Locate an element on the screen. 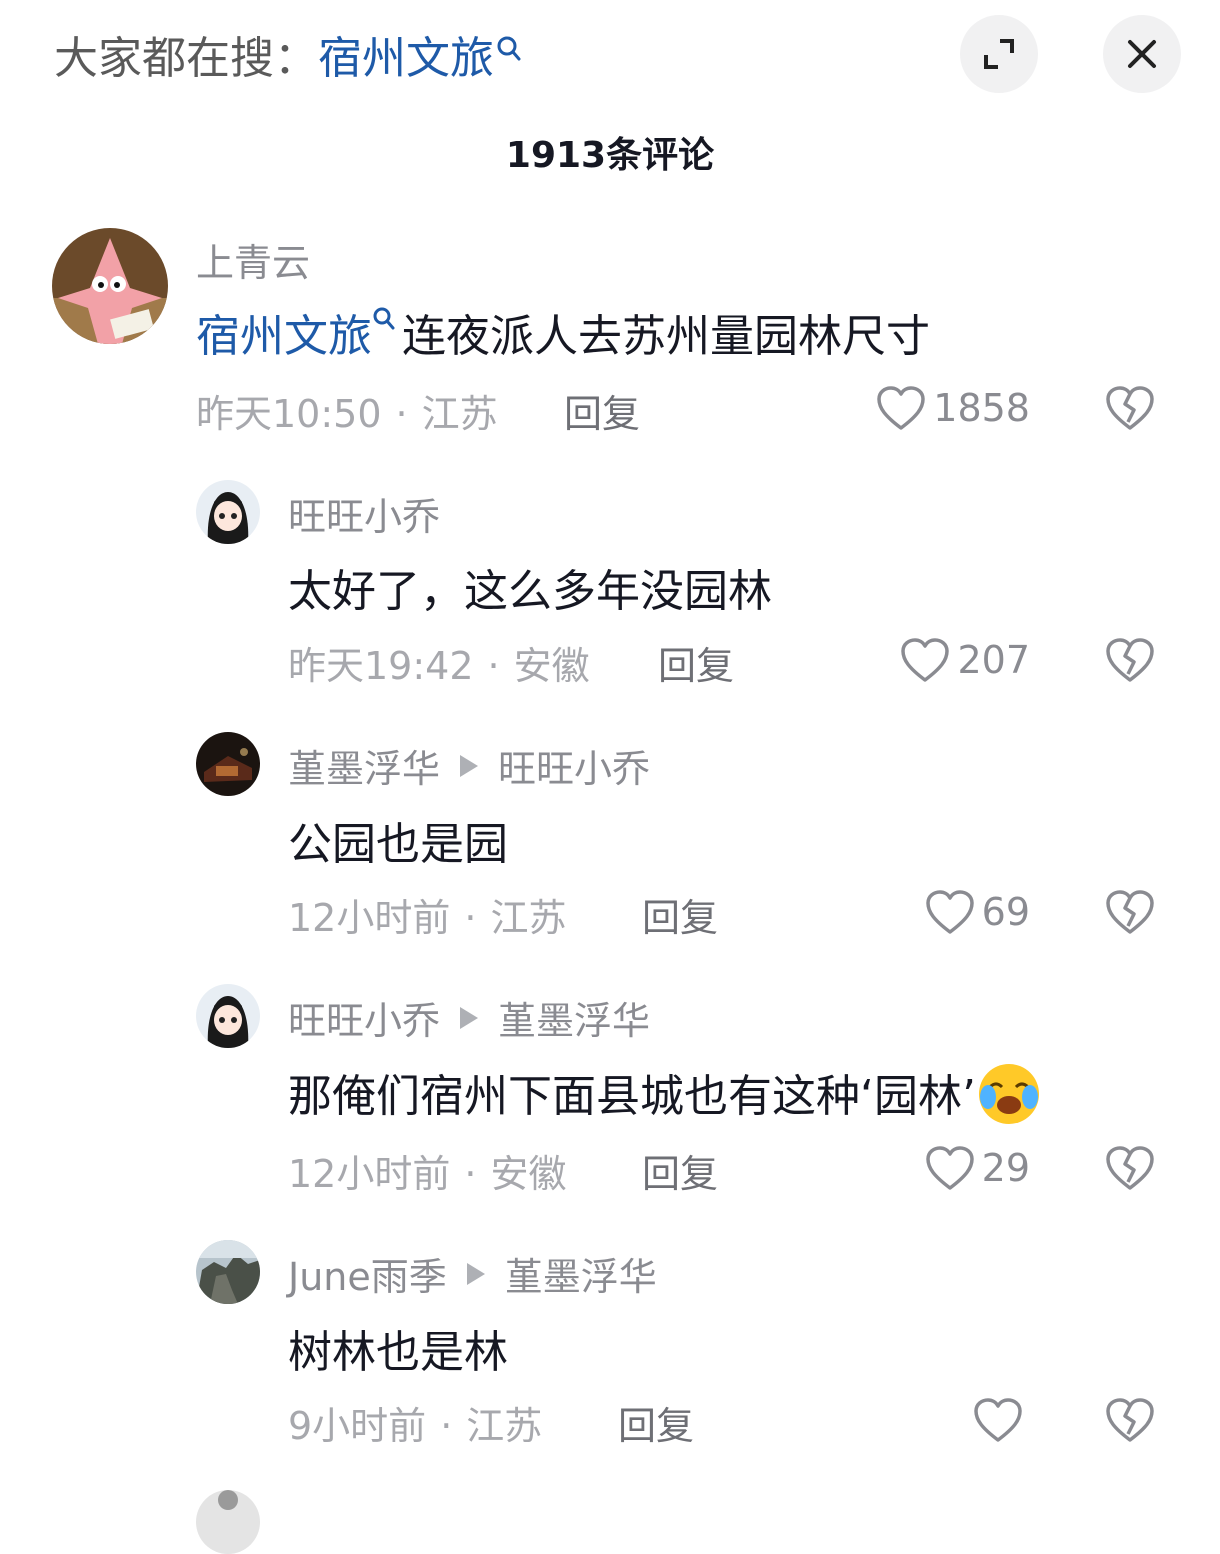 Image resolution: width=1220 pixels, height=1554 pixels. username: 上青云 is located at coordinates (253, 259).